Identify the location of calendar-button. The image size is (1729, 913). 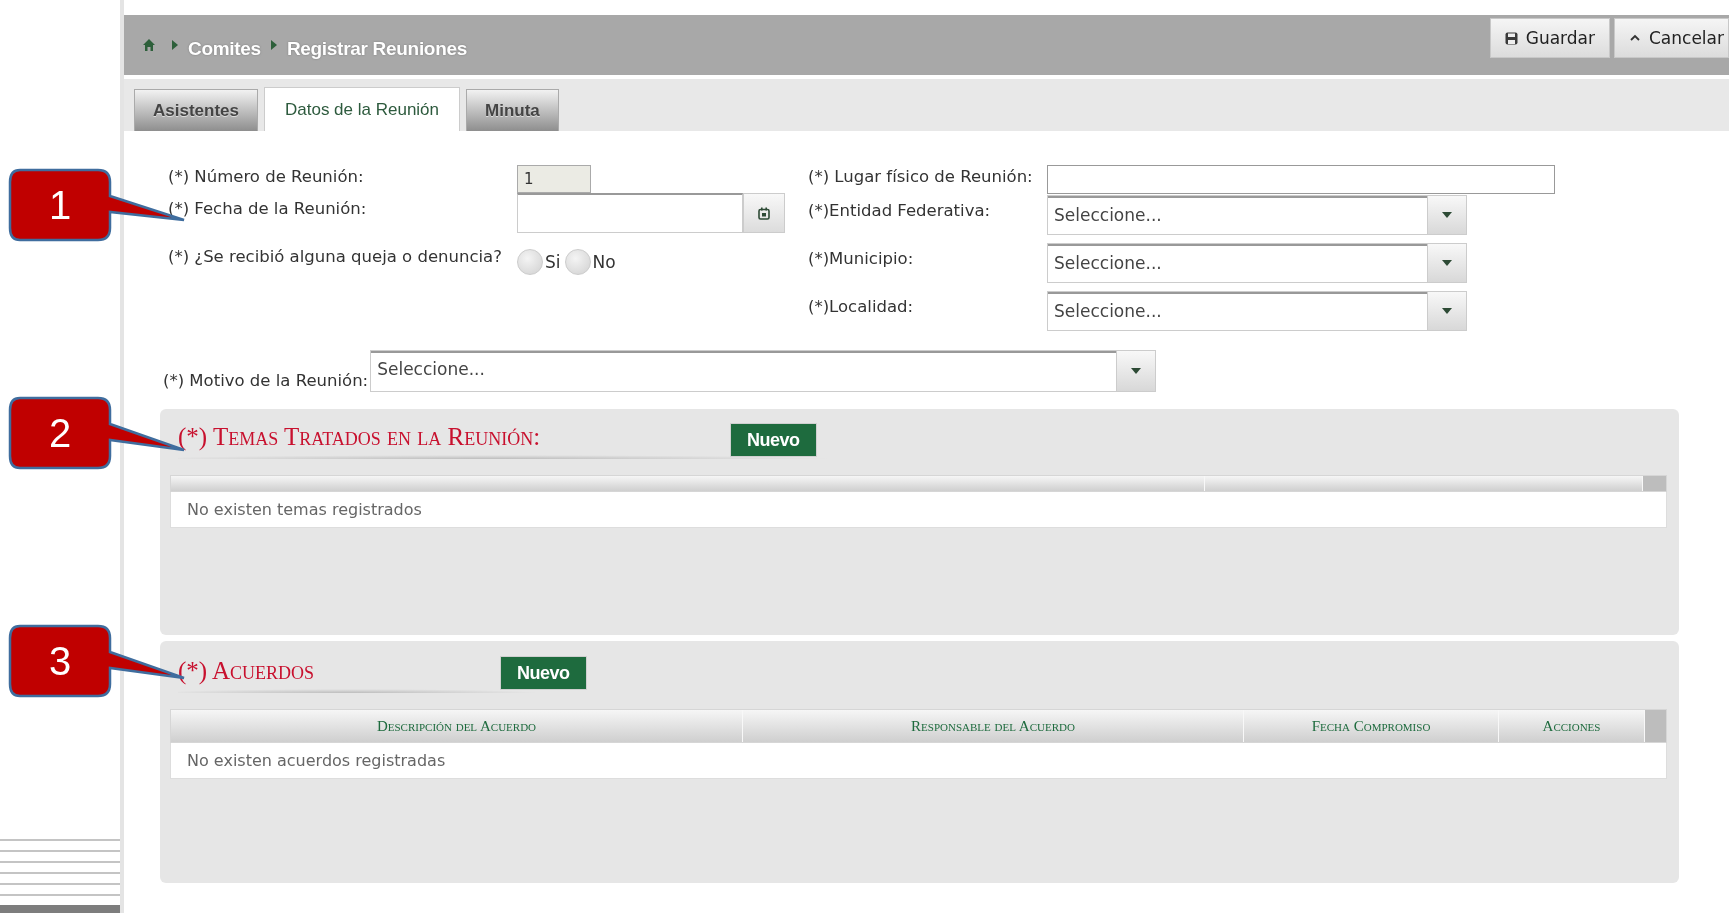
(764, 213).